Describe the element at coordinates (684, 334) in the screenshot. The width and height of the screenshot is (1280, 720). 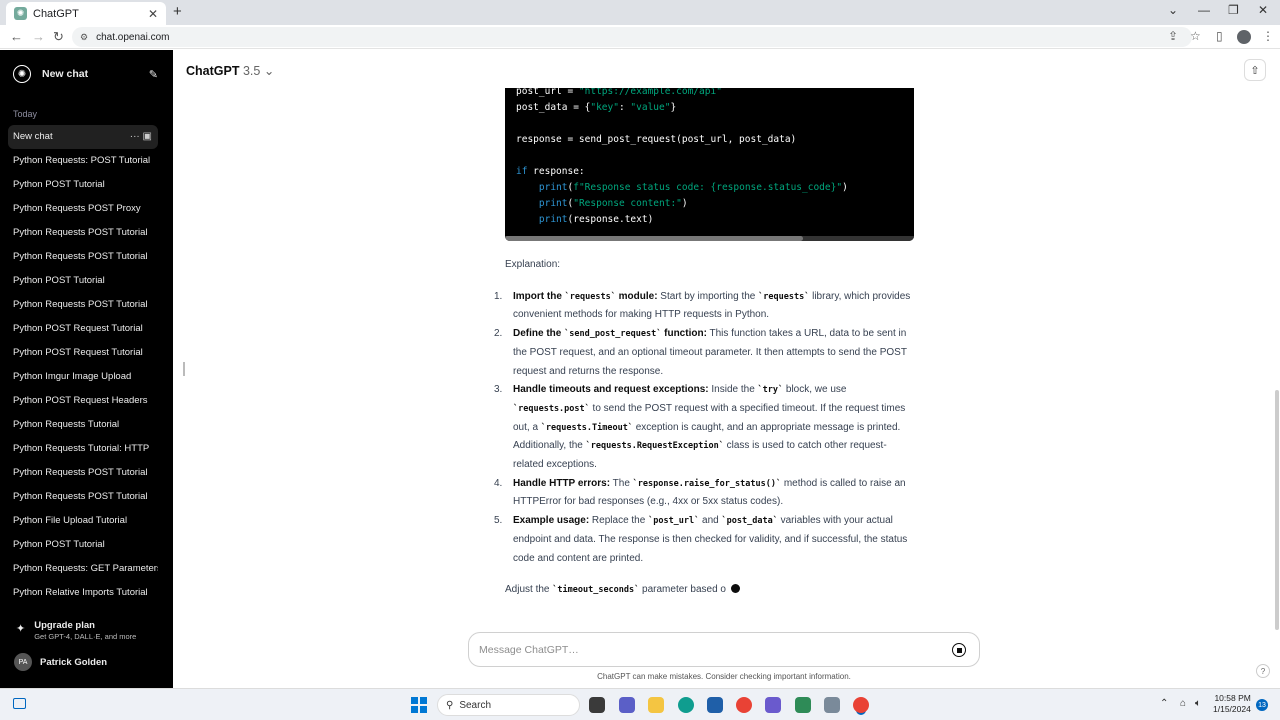
I see `item-title: function:` at that location.